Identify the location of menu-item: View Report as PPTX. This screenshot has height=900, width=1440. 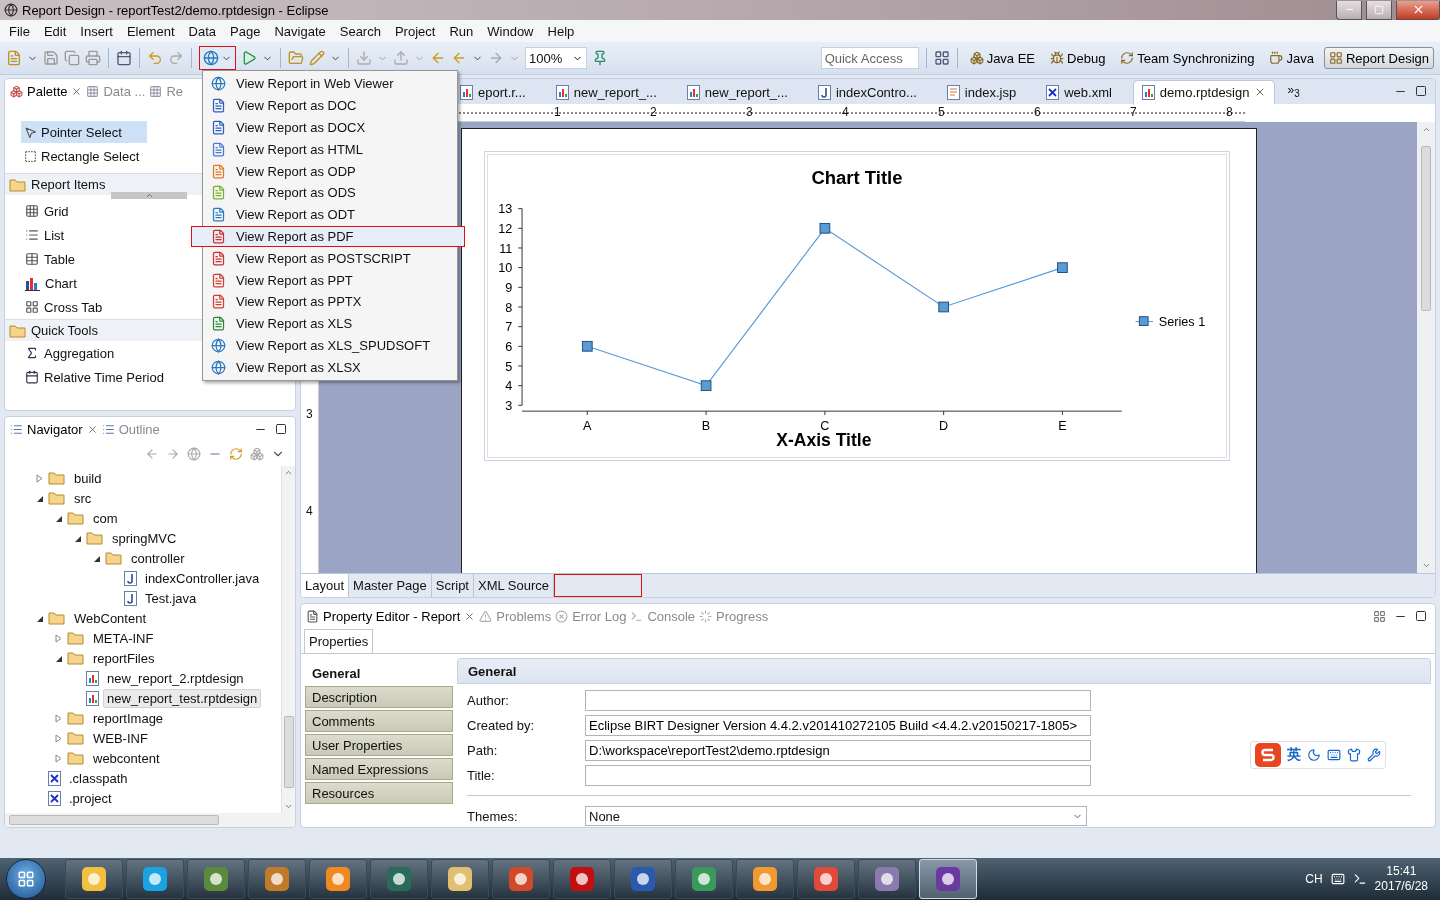
(330, 301).